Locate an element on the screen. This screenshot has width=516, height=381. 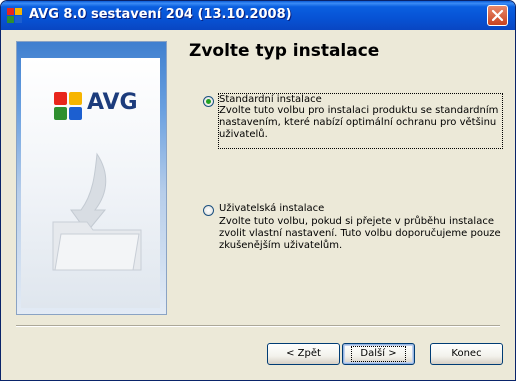
back-button: < Zpět is located at coordinates (303, 354).